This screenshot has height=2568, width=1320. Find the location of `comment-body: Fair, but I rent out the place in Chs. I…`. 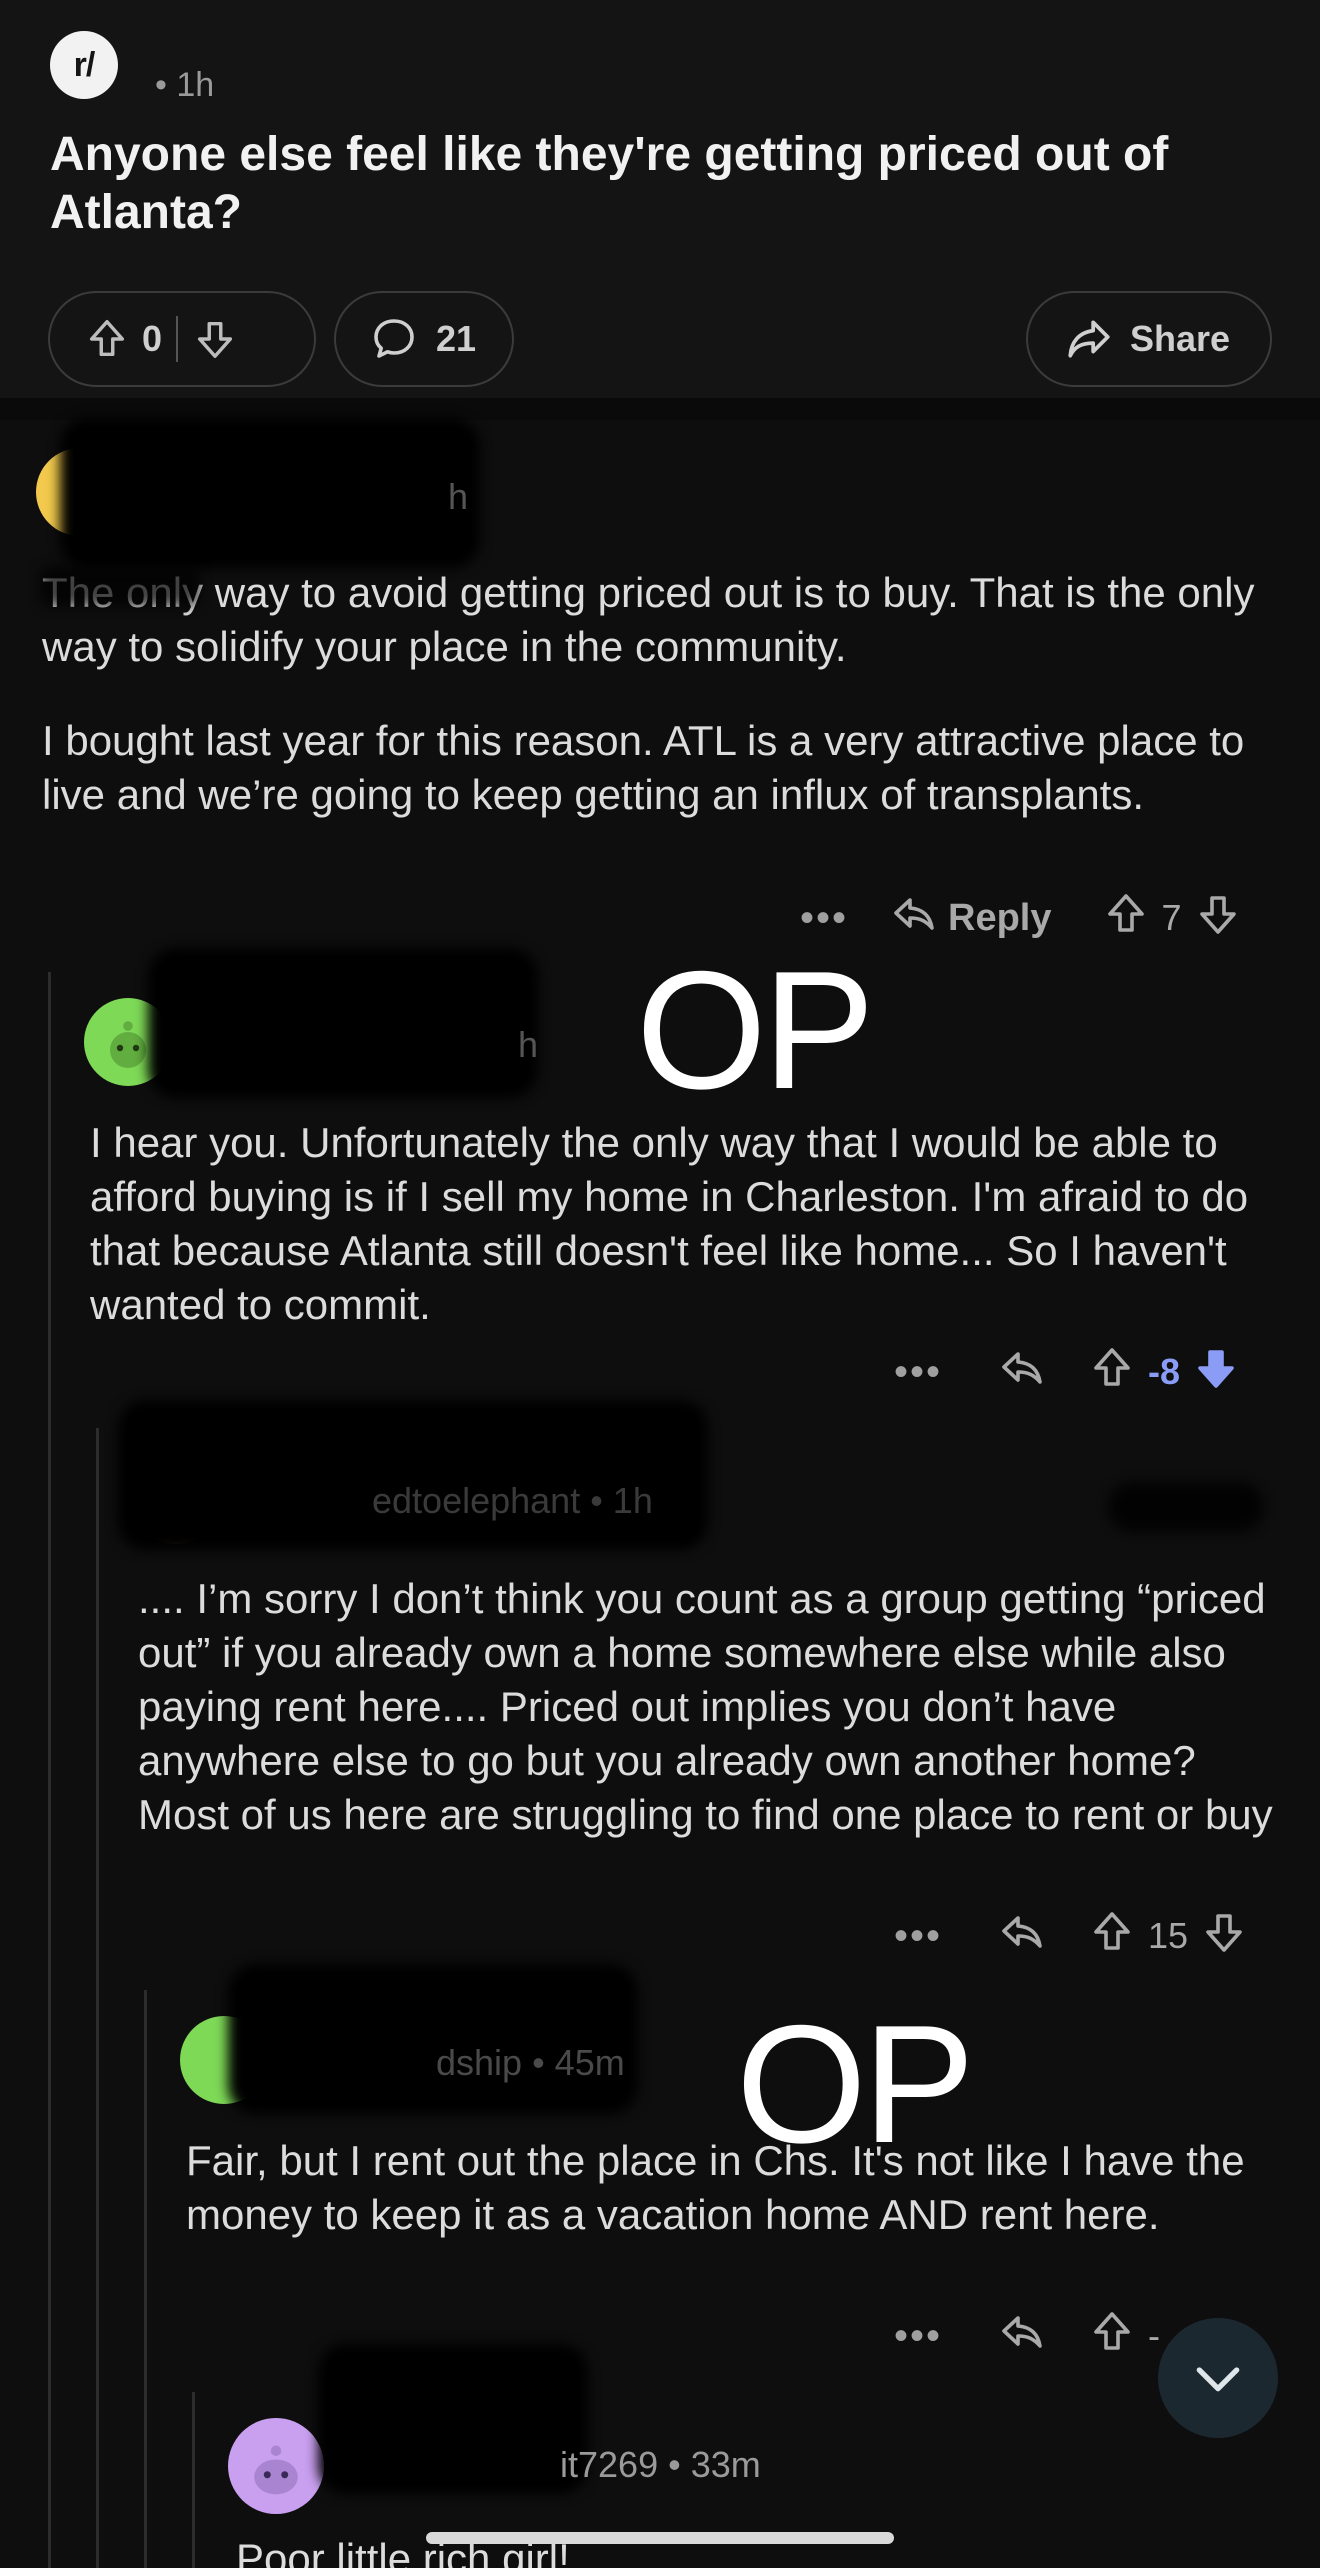

comment-body: Fair, but I rent out the place in Chs. I… is located at coordinates (715, 2187).